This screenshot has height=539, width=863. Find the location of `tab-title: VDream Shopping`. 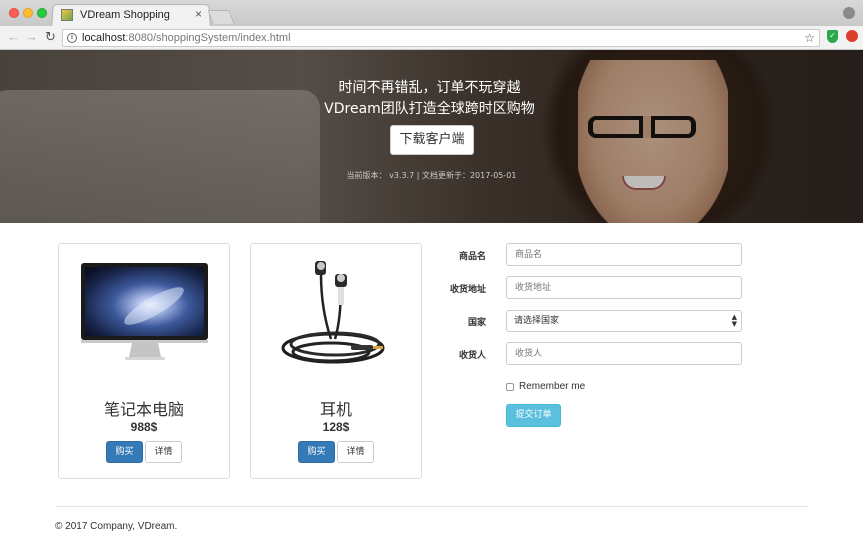

tab-title: VDream Shopping is located at coordinates (125, 15).